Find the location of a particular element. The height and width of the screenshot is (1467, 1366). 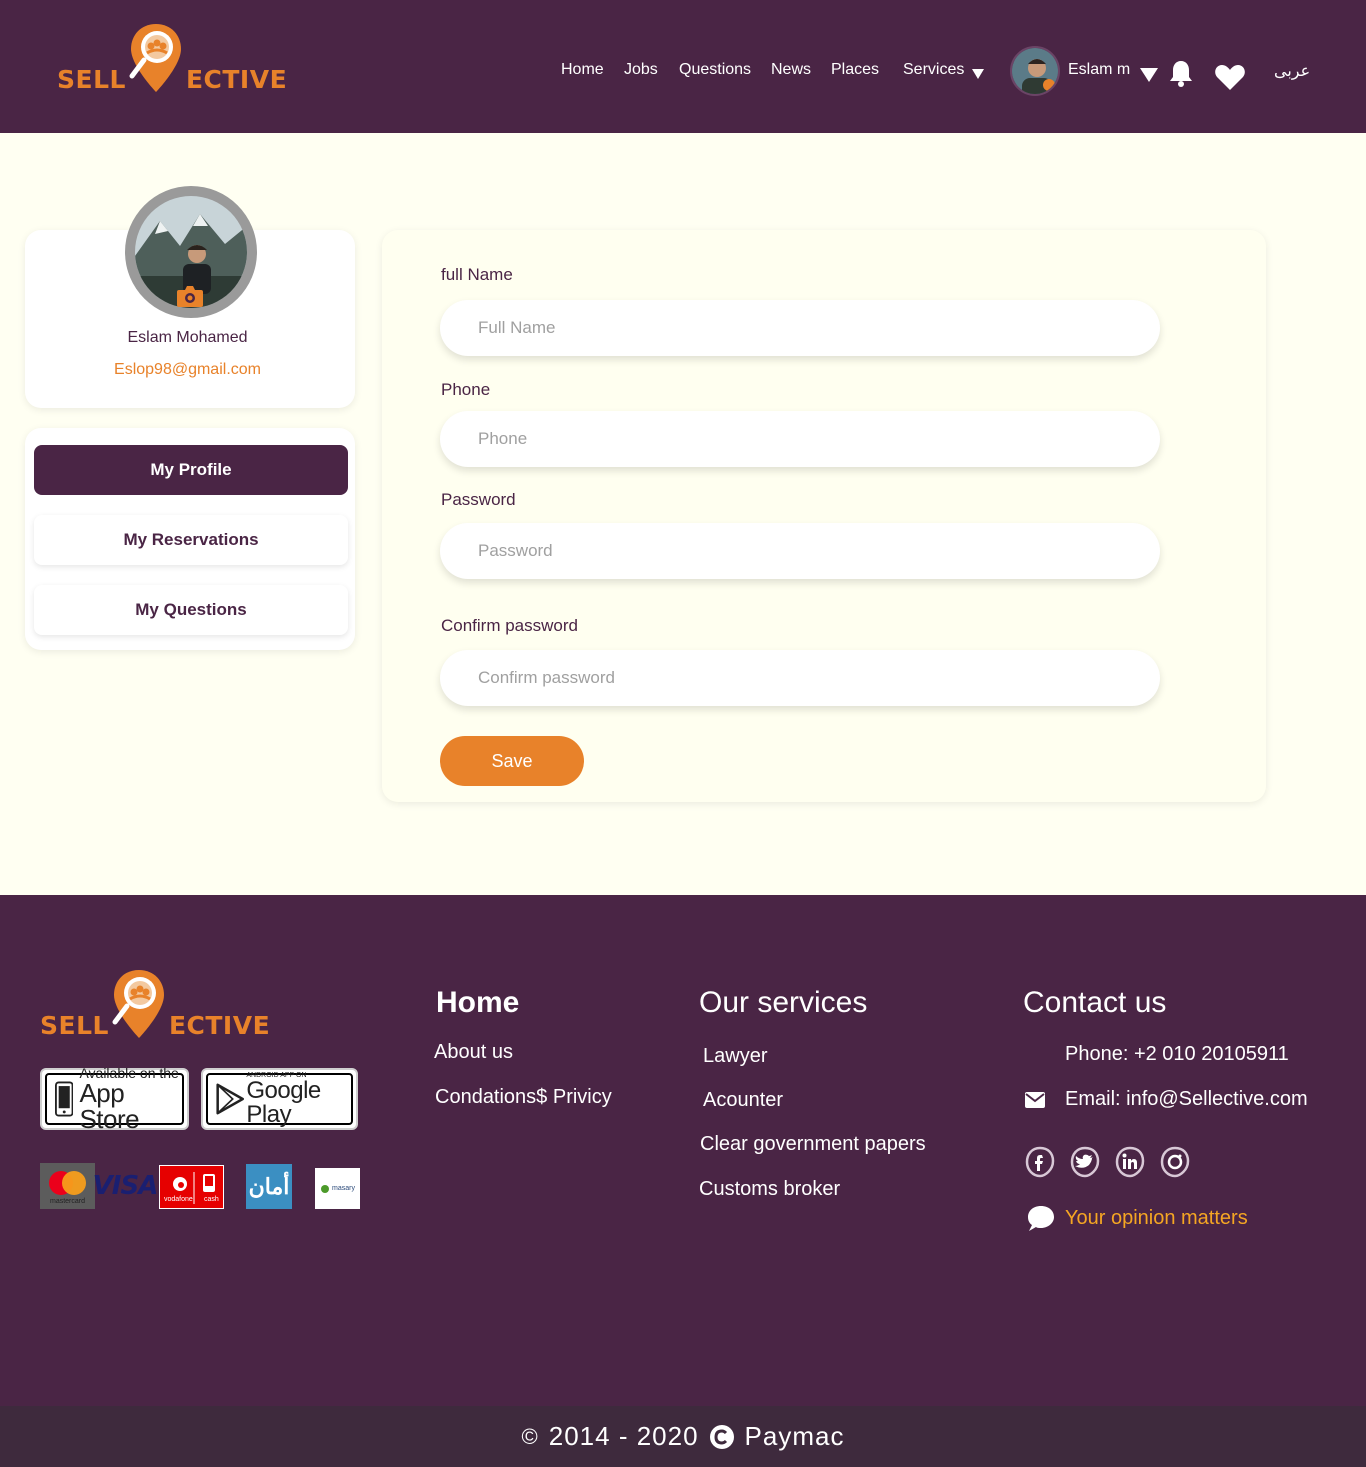

app-store-badge: Available on the App Store is located at coordinates (114, 1100).